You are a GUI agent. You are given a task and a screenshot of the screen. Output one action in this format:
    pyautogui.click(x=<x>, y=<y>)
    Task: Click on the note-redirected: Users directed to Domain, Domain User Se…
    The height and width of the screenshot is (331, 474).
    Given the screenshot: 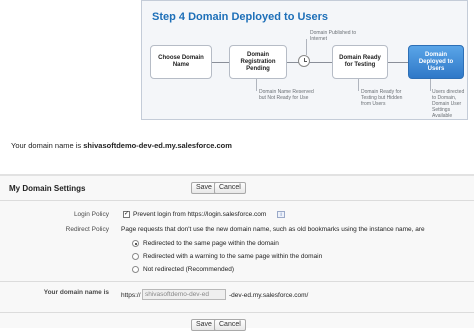 What is the action you would take?
    pyautogui.click(x=448, y=104)
    